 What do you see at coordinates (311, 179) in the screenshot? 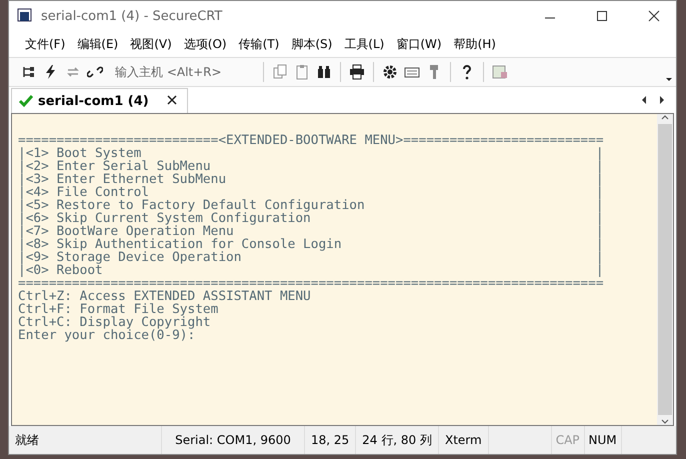
I see `terminal-line: |<3> Enter Ethernet SubMenu |` at bounding box center [311, 179].